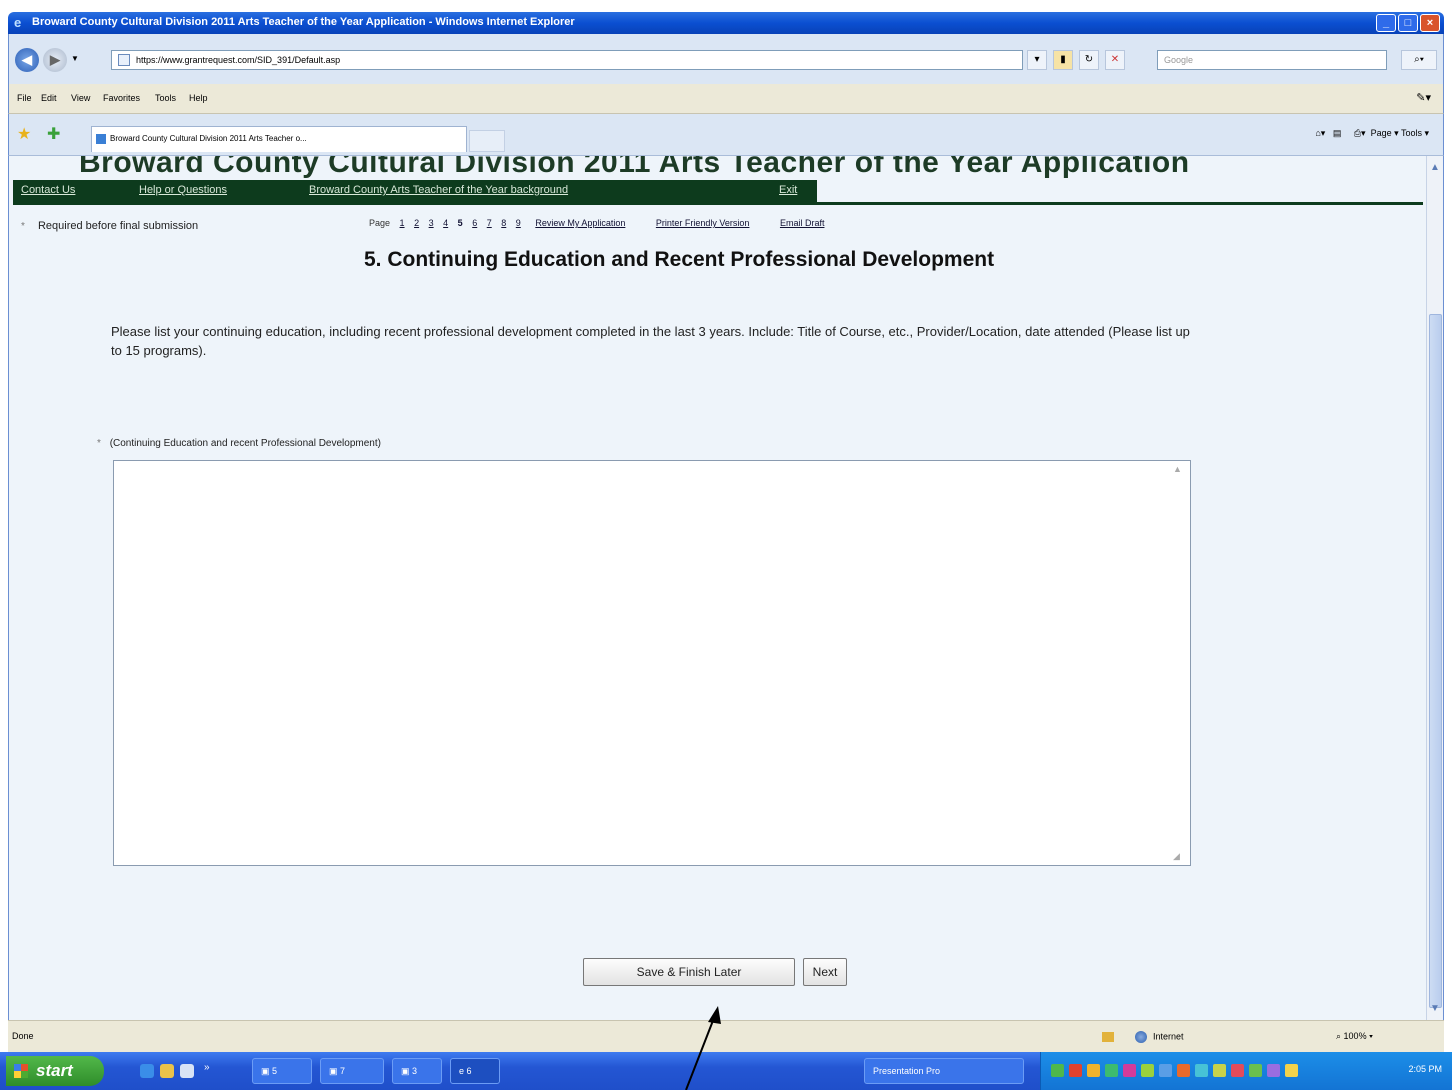  I want to click on stop-icon: ✕, so click(1115, 60).